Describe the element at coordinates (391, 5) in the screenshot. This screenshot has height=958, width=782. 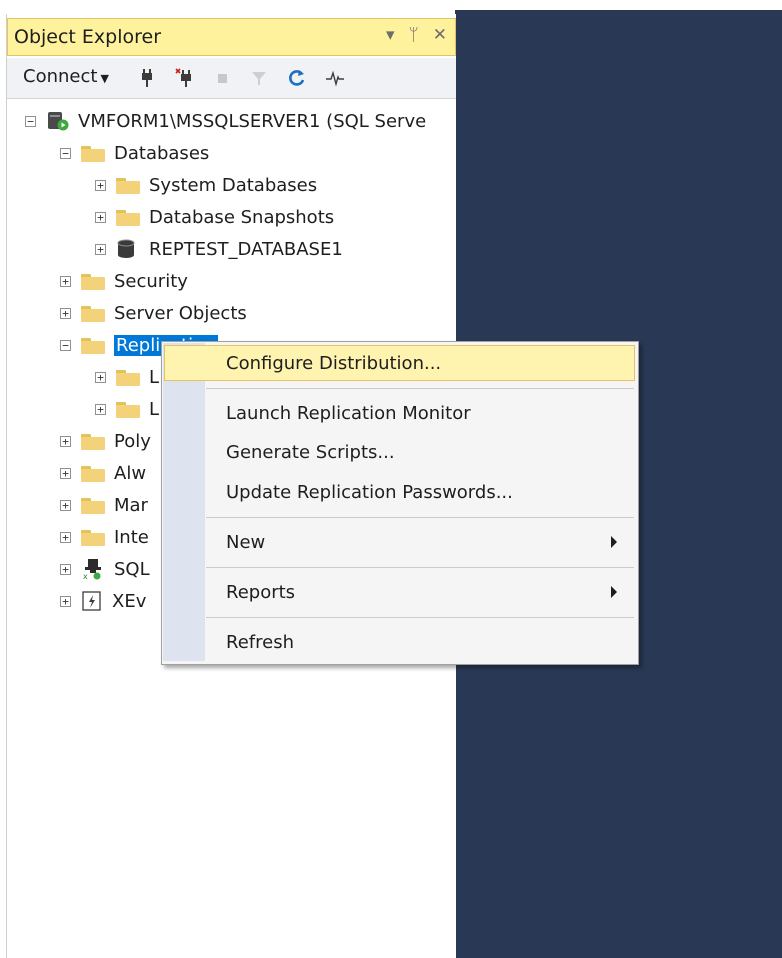
I see `top-strip` at that location.